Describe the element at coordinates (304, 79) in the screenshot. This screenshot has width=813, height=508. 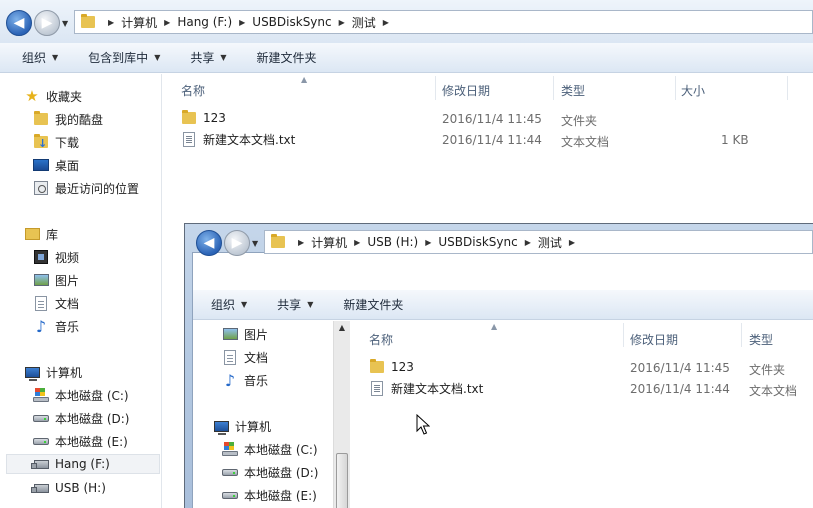
I see `sort-ascending-icon: ▲` at that location.